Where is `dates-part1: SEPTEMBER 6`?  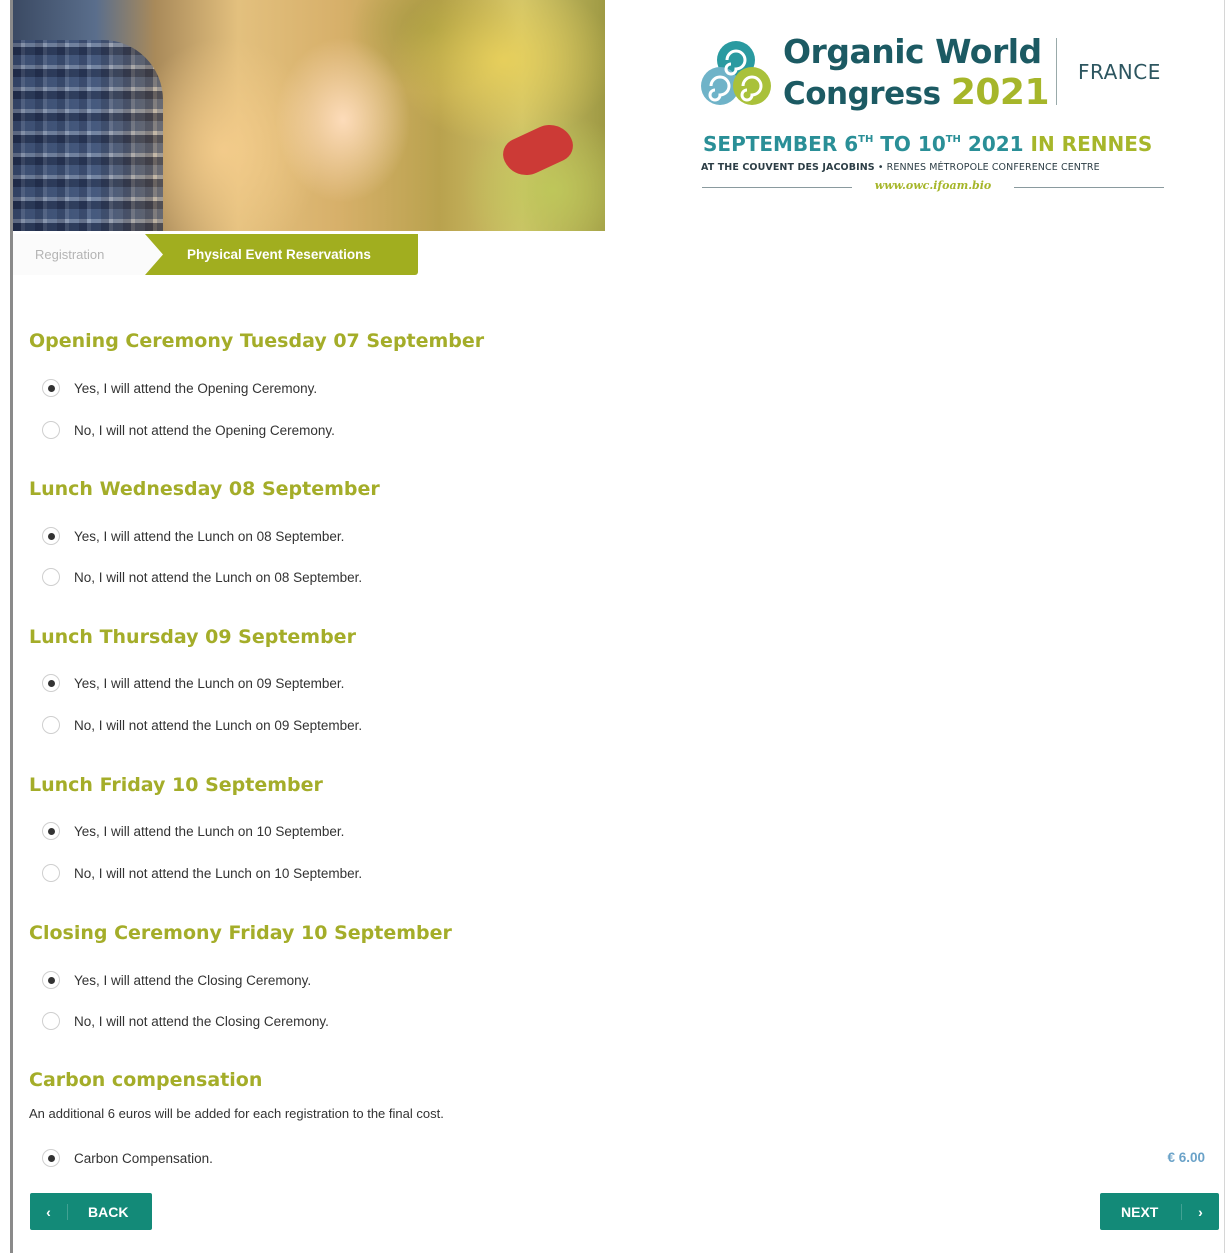
dates-part1: SEPTEMBER 6 is located at coordinates (781, 144).